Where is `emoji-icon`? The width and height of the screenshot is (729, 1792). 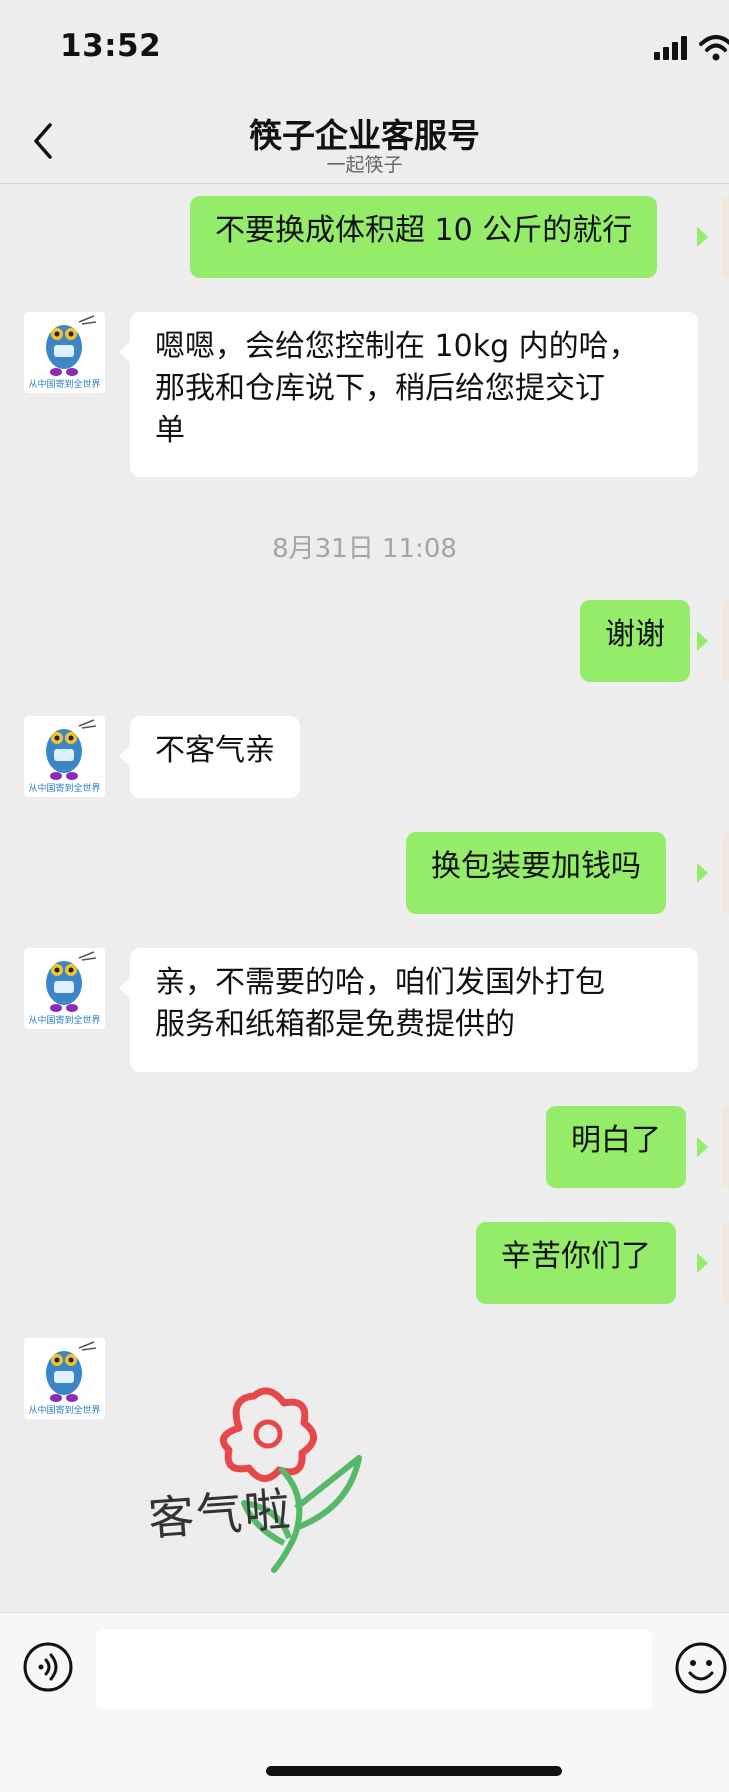 emoji-icon is located at coordinates (701, 1668).